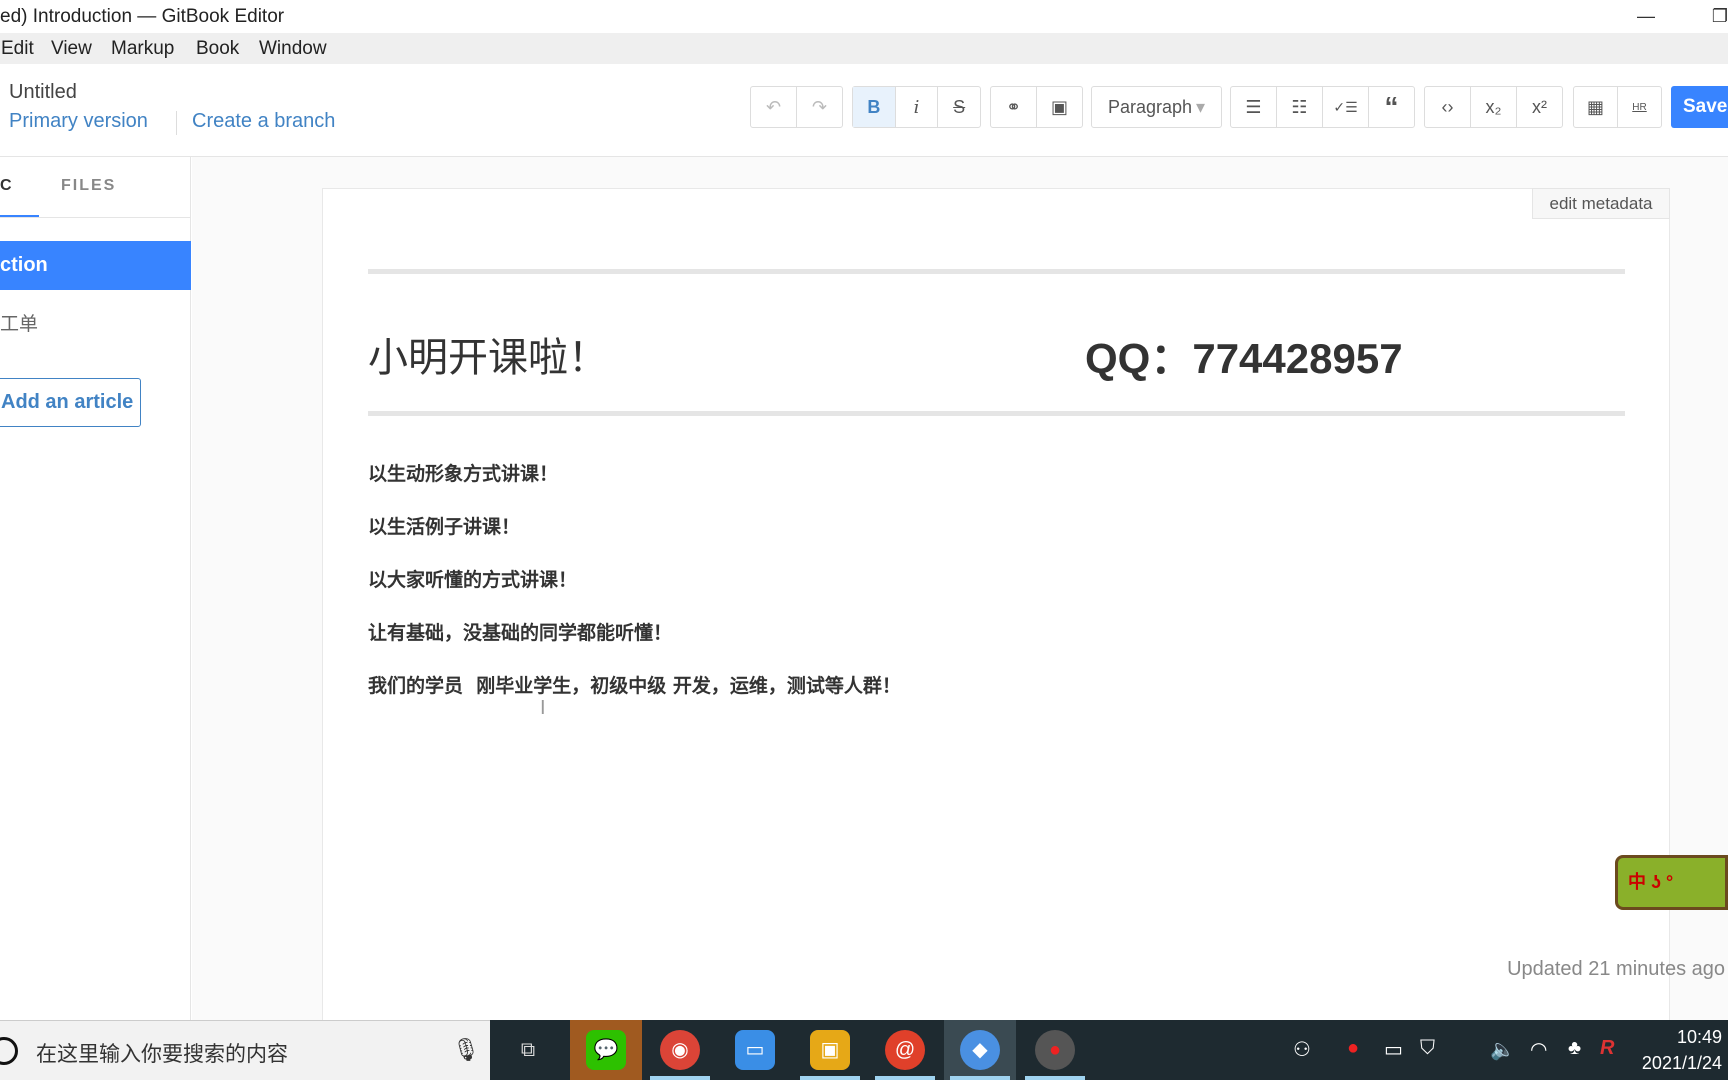 Image resolution: width=1728 pixels, height=1080 pixels. I want to click on horizontal-rule-icon: HR, so click(1639, 107).